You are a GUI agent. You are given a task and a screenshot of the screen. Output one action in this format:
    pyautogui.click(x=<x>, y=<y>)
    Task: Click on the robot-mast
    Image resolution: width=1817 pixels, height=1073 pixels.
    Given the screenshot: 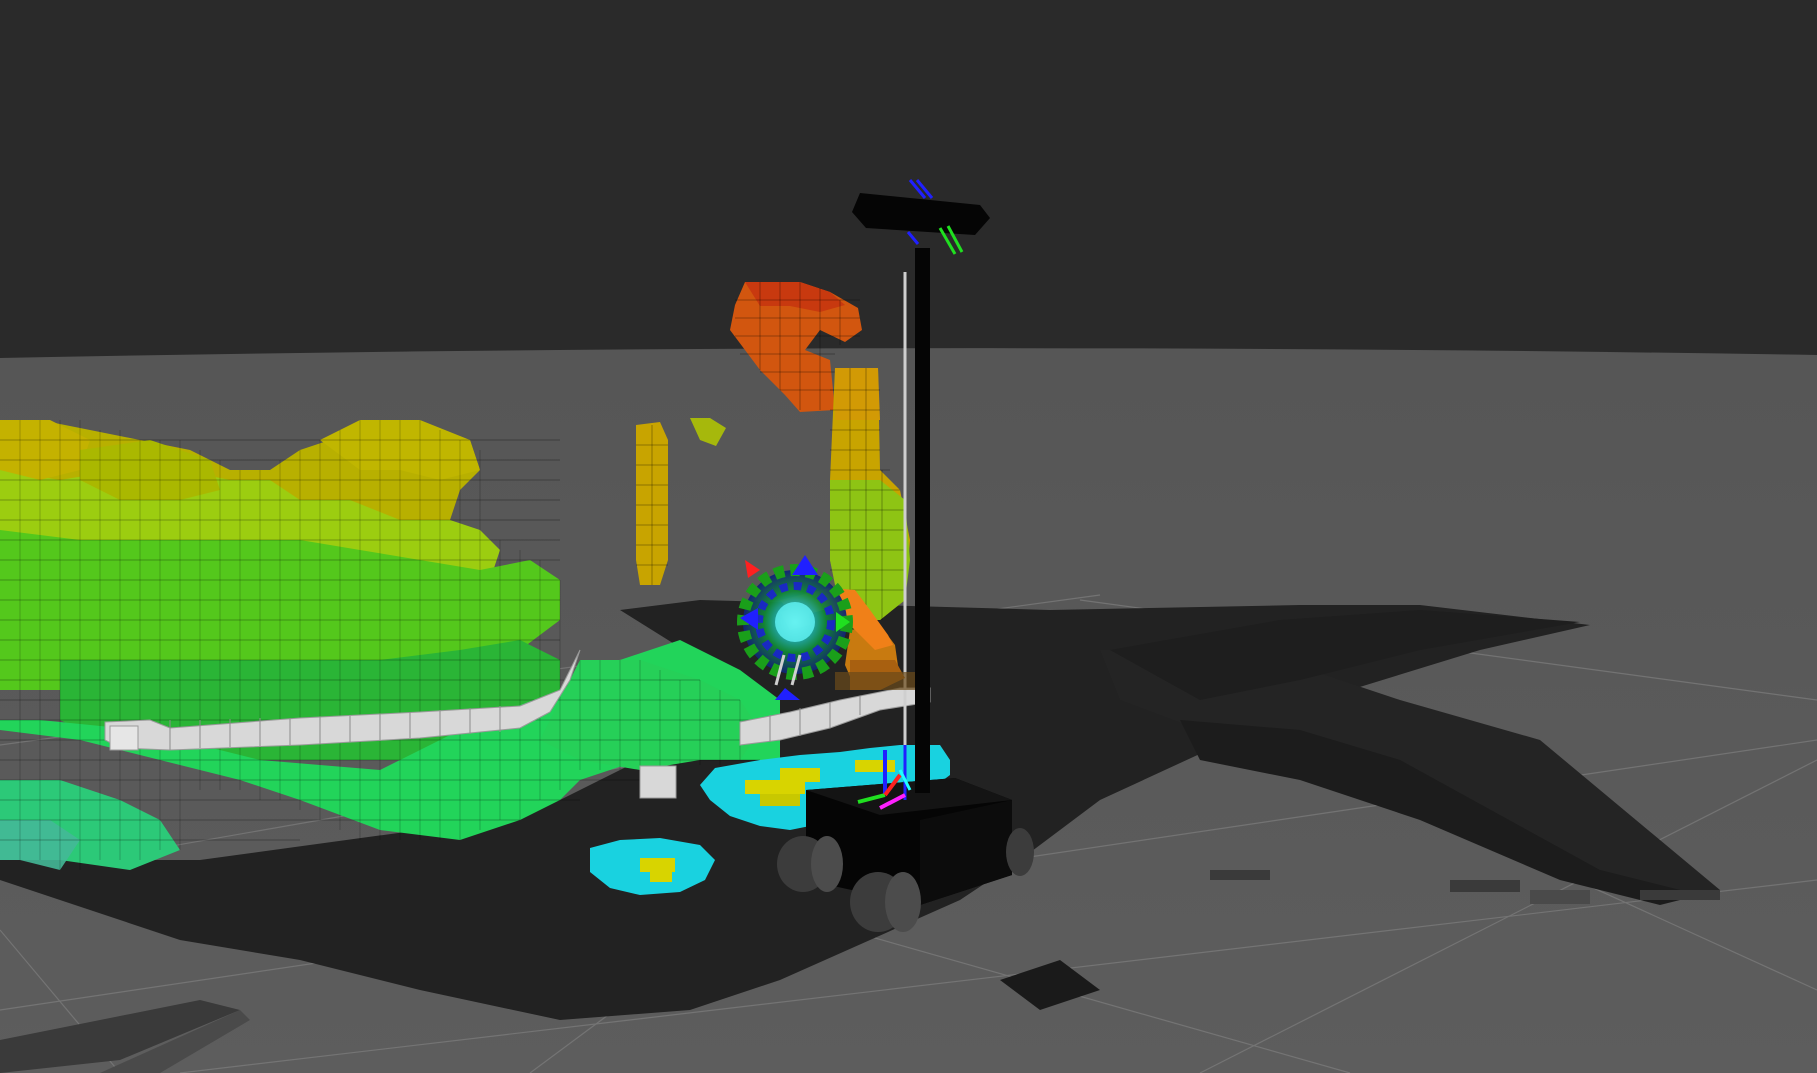 What is the action you would take?
    pyautogui.click(x=922, y=520)
    